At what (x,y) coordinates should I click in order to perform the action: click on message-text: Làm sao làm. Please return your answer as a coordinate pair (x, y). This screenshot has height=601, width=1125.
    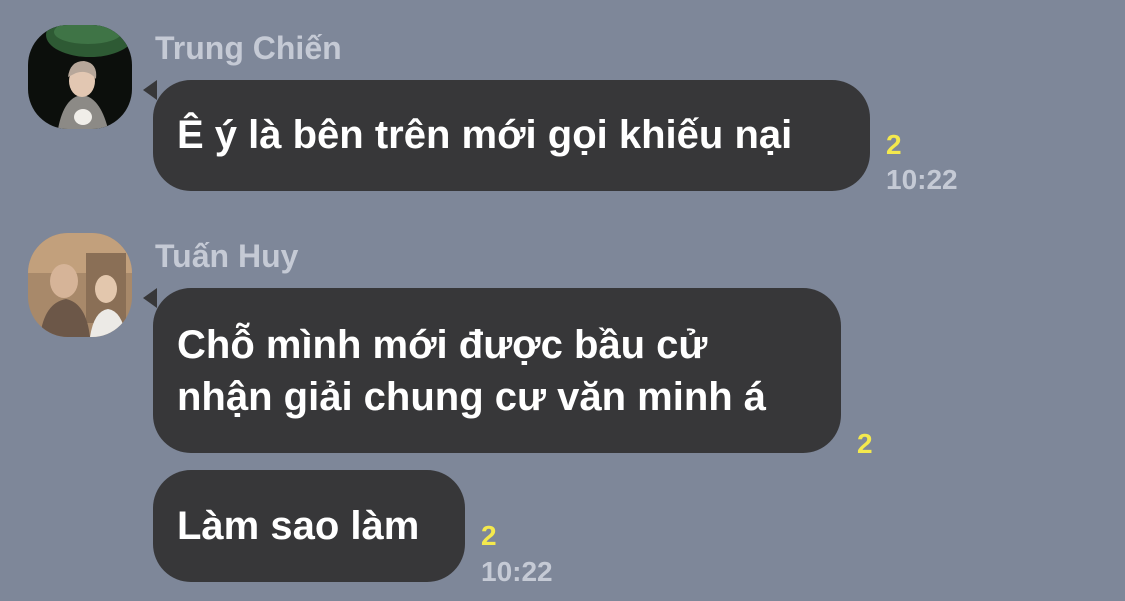
    Looking at the image, I should click on (298, 526).